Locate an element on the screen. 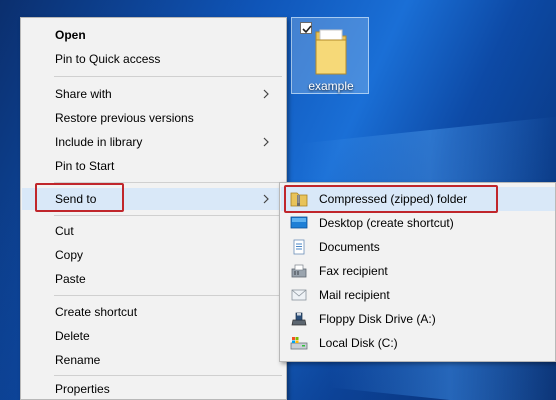 The width and height of the screenshot is (556, 400). menu-item-include-library: Include in library is located at coordinates (153, 142).